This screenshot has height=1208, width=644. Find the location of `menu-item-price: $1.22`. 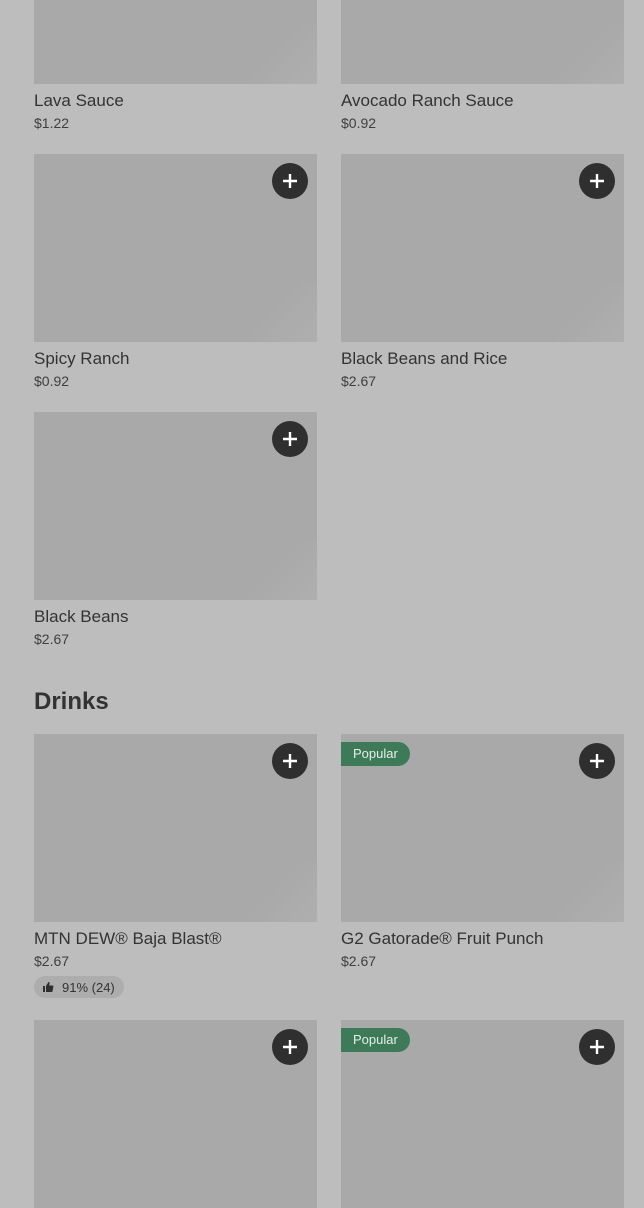

menu-item-price: $1.22 is located at coordinates (52, 123).